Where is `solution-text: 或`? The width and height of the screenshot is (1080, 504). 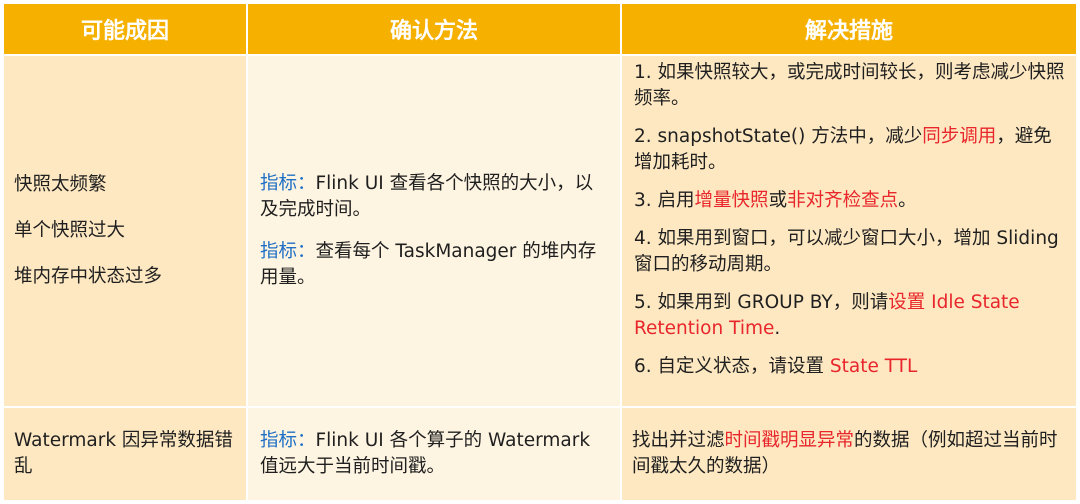
solution-text: 或 is located at coordinates (778, 200).